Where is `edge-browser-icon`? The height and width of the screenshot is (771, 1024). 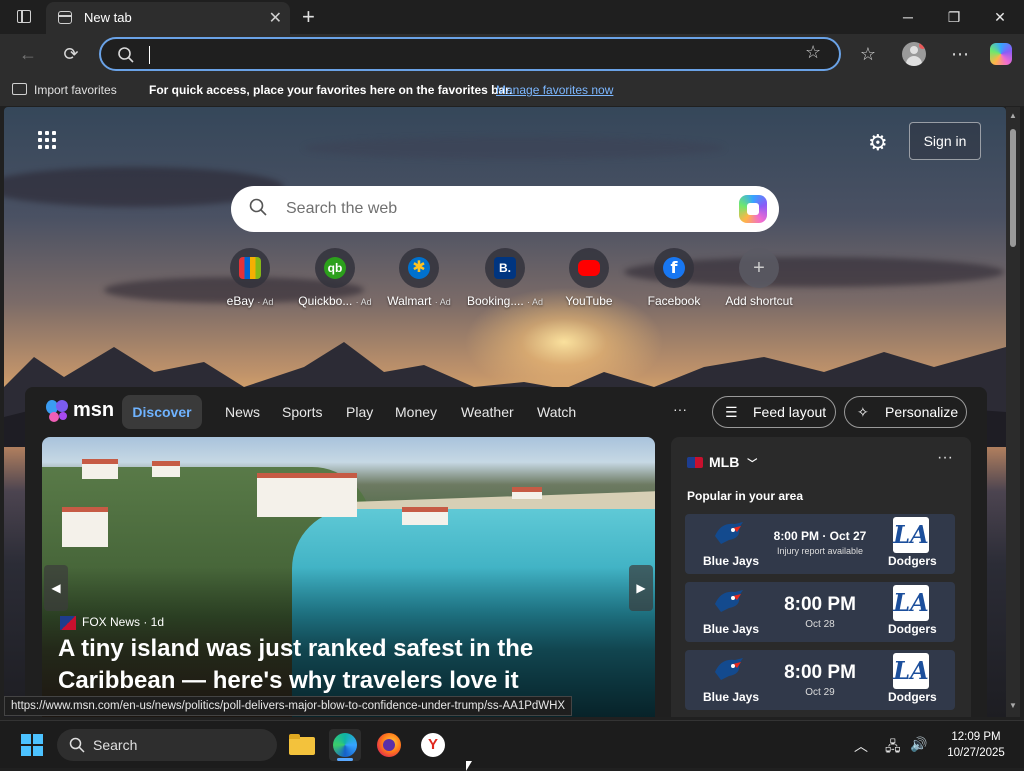
edge-browser-icon is located at coordinates (345, 745).